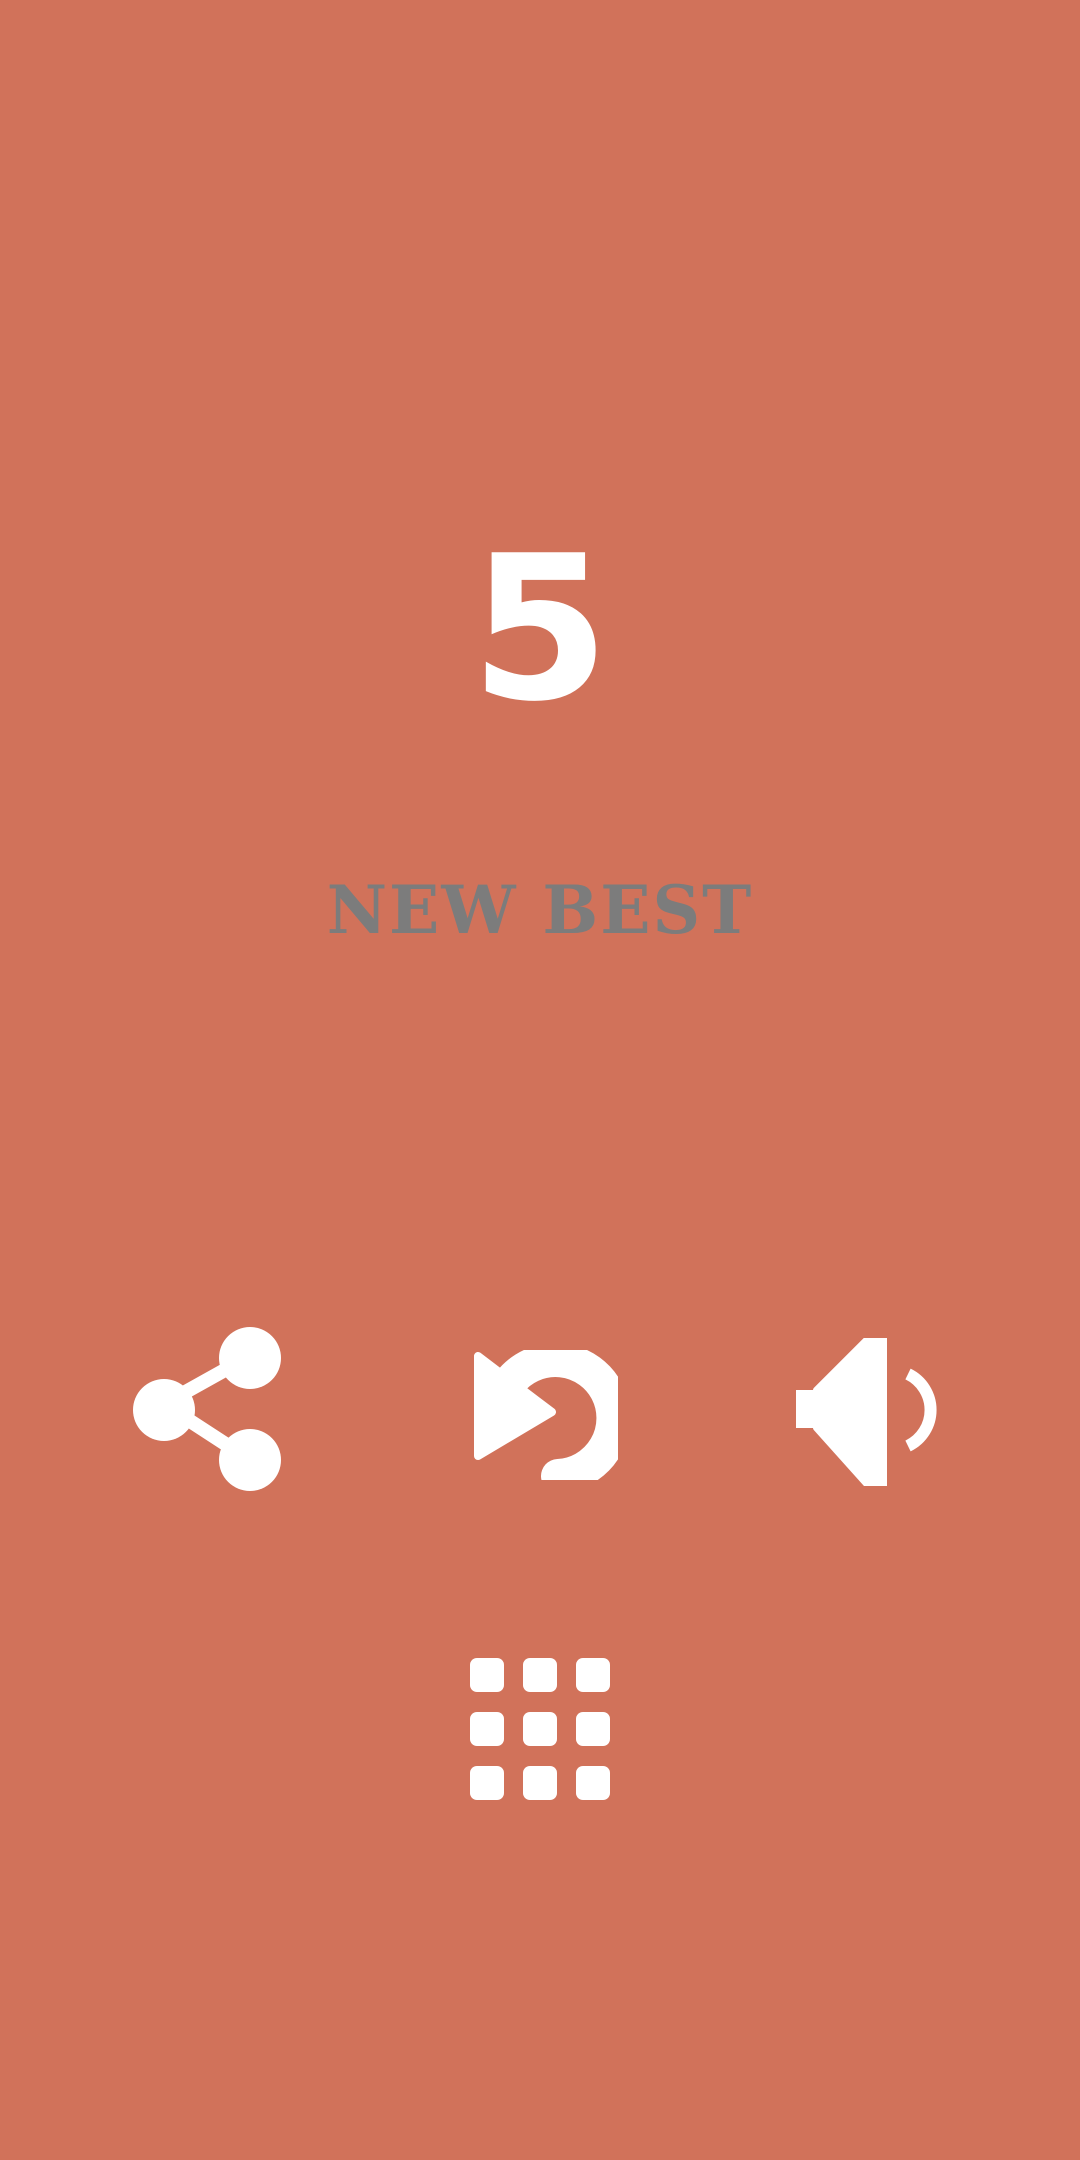 The height and width of the screenshot is (2160, 1080). I want to click on share-button, so click(212, 1410).